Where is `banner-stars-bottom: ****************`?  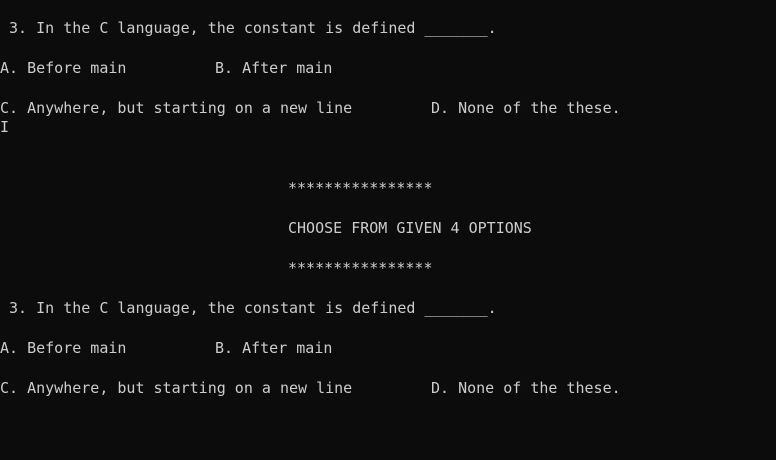 banner-stars-bottom: **************** is located at coordinates (360, 268).